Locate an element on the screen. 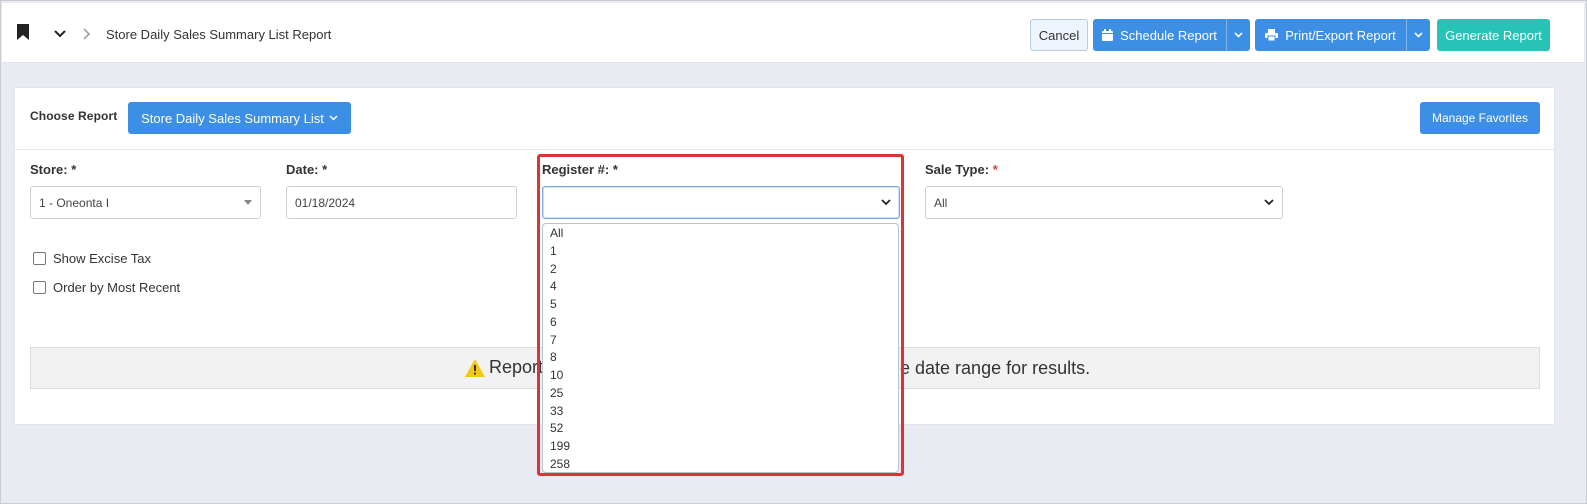 The width and height of the screenshot is (1587, 504). choose-report-value: Store Daily Sales Summary List is located at coordinates (232, 118).